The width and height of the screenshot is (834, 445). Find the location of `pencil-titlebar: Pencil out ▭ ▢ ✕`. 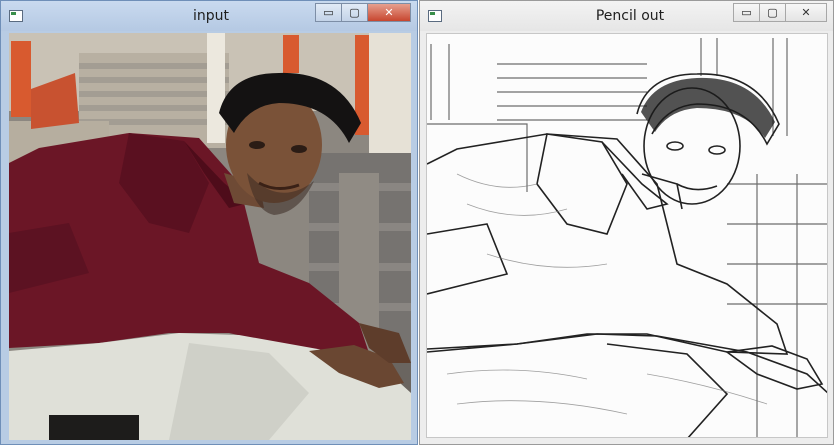

pencil-titlebar: Pencil out ▭ ▢ ✕ is located at coordinates (626, 16).